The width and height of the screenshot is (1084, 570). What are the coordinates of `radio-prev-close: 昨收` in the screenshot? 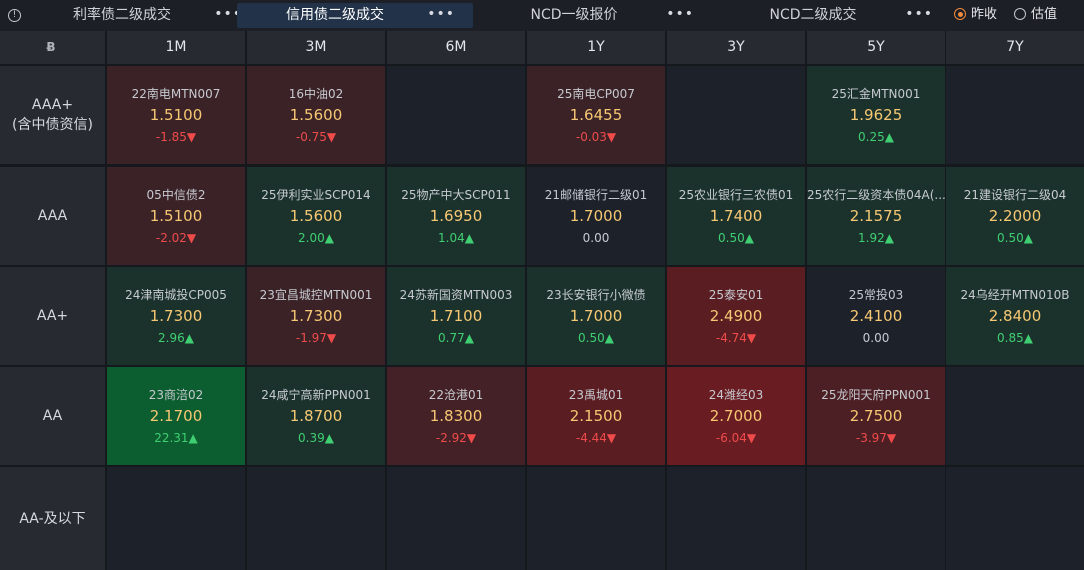 It's located at (979, 15).